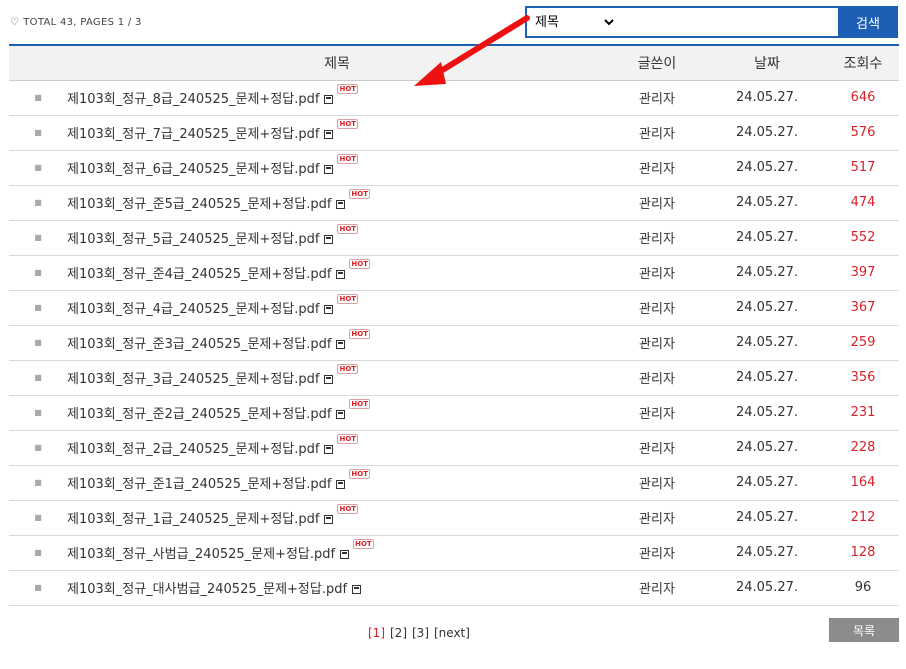  I want to click on post-title-cell: 제103회_정규_6급_240525_문제+정답.pdf HOT, so click(337, 167).